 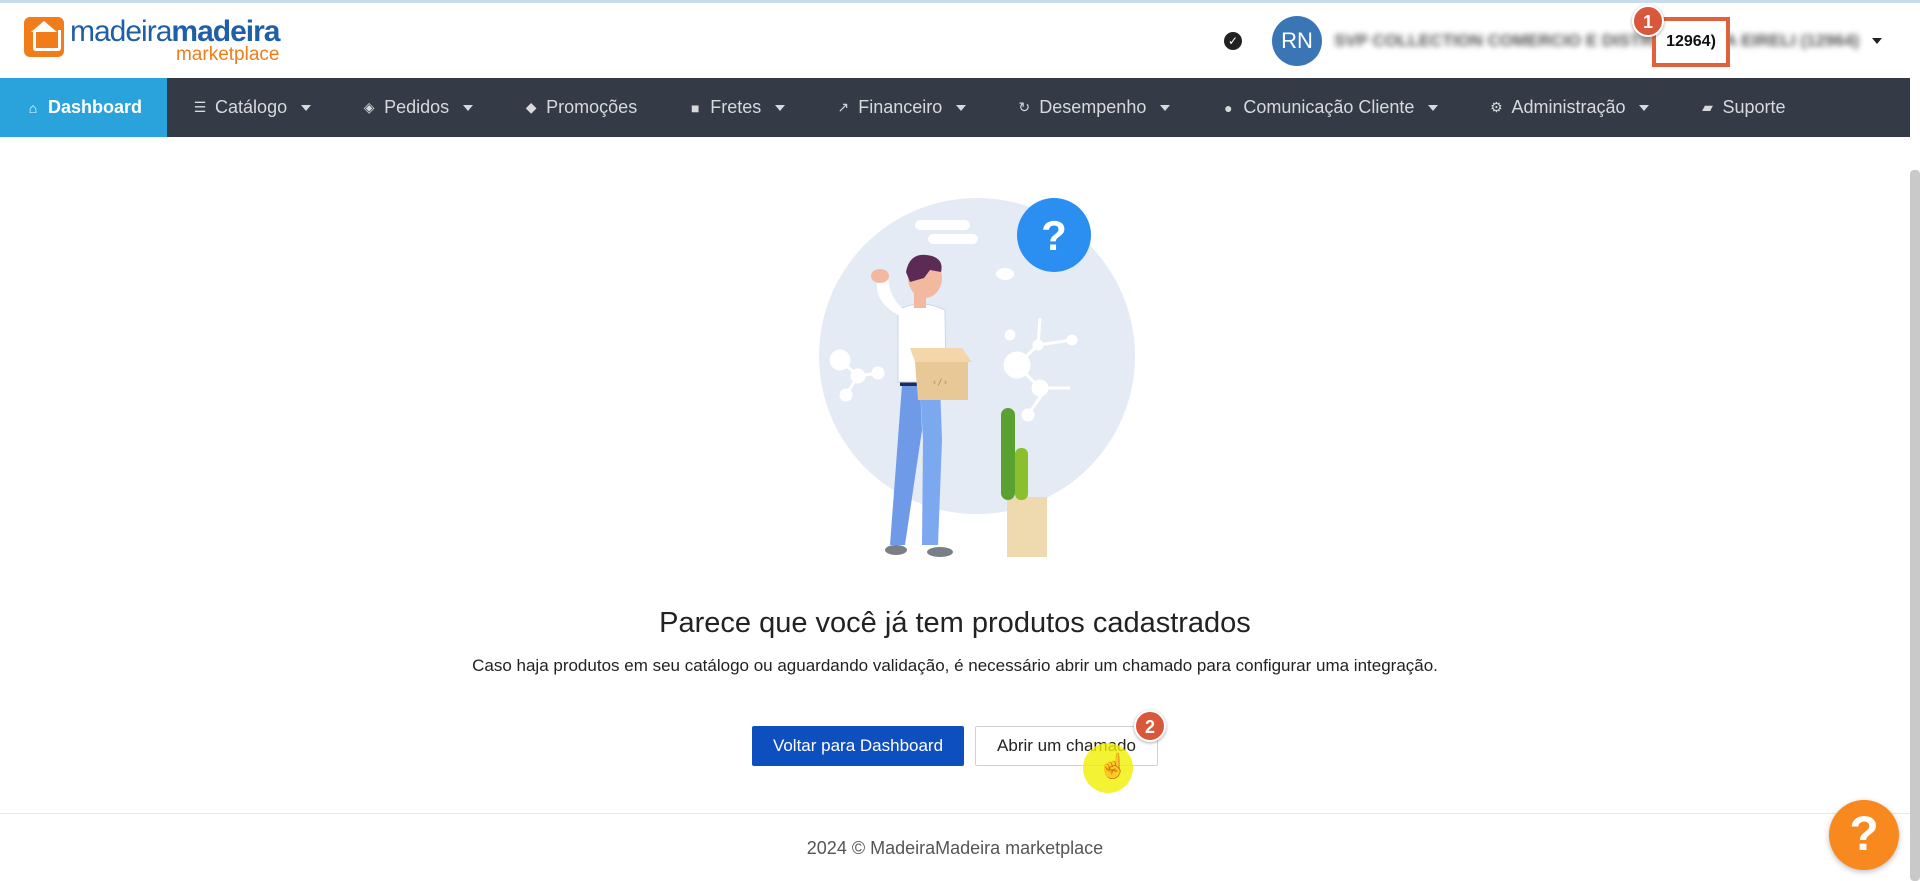 I want to click on highlight-text: 12964), so click(x=1691, y=41).